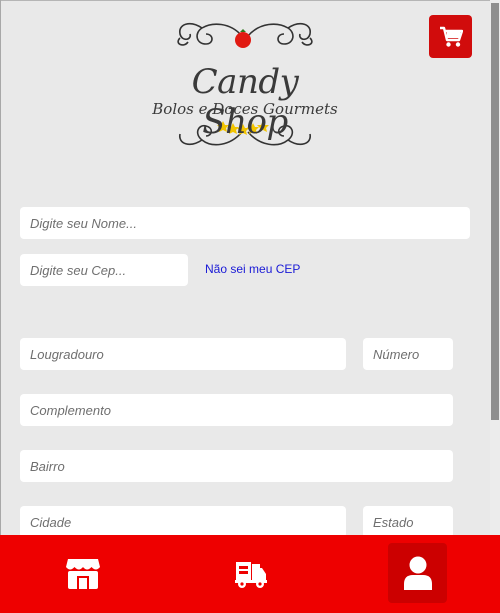 This screenshot has width=500, height=613. Describe the element at coordinates (408, 522) in the screenshot. I see `state-input` at that location.